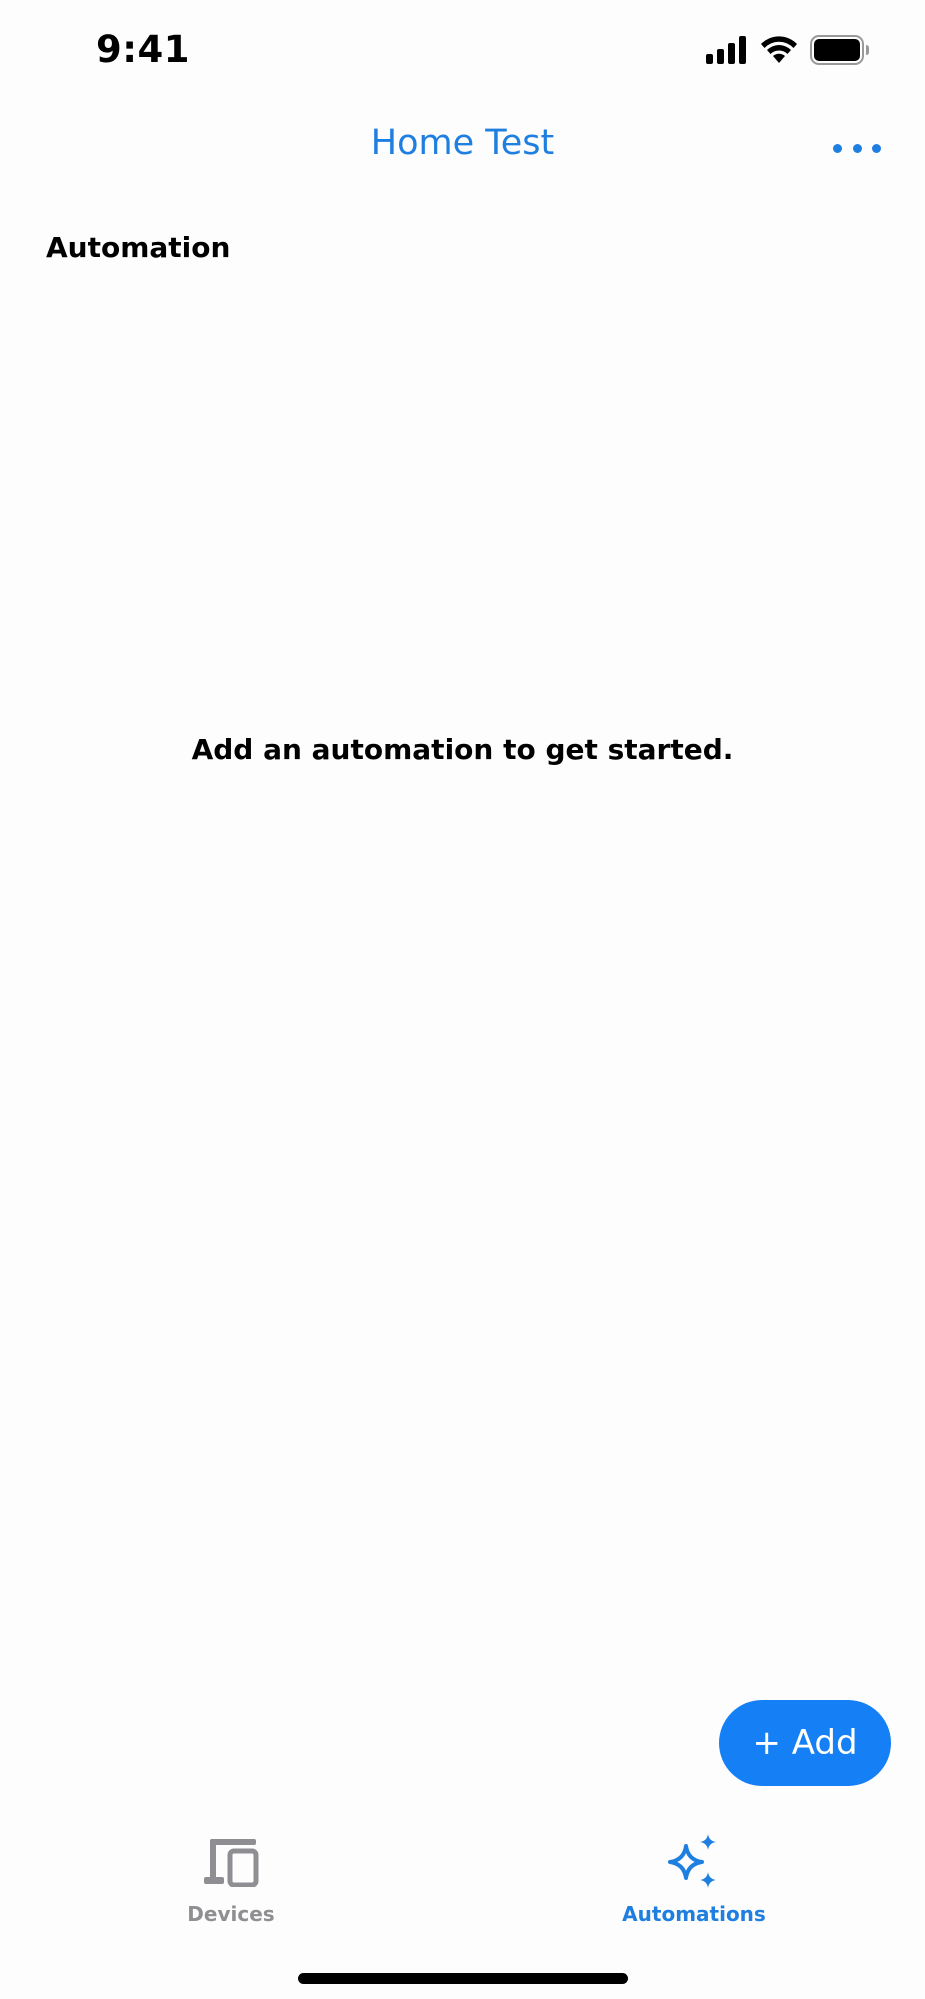 This screenshot has width=925, height=1999. I want to click on status-bar: 9:41, so click(462, 50).